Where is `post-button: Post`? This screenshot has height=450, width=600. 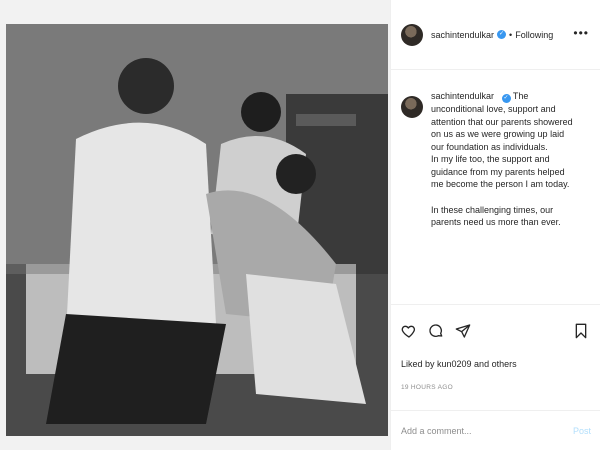 post-button: Post is located at coordinates (582, 431).